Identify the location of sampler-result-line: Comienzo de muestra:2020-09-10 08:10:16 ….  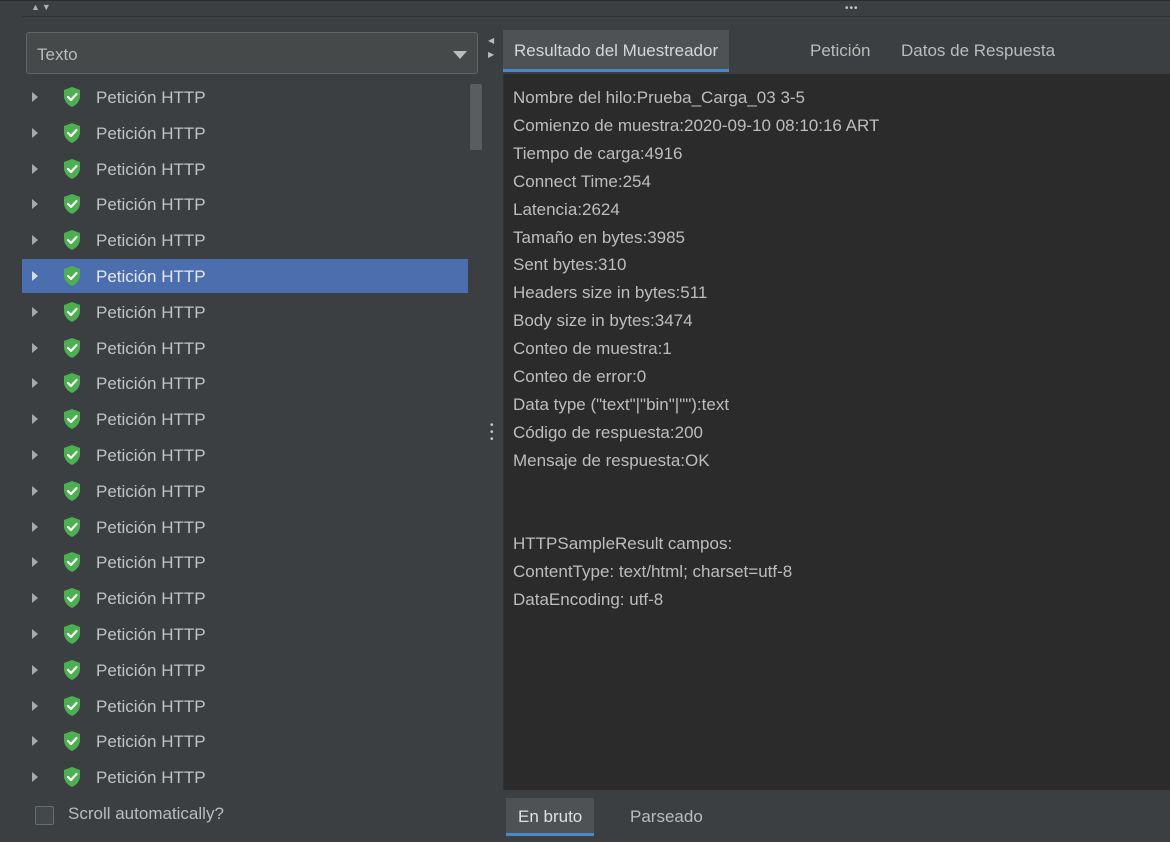
(696, 125).